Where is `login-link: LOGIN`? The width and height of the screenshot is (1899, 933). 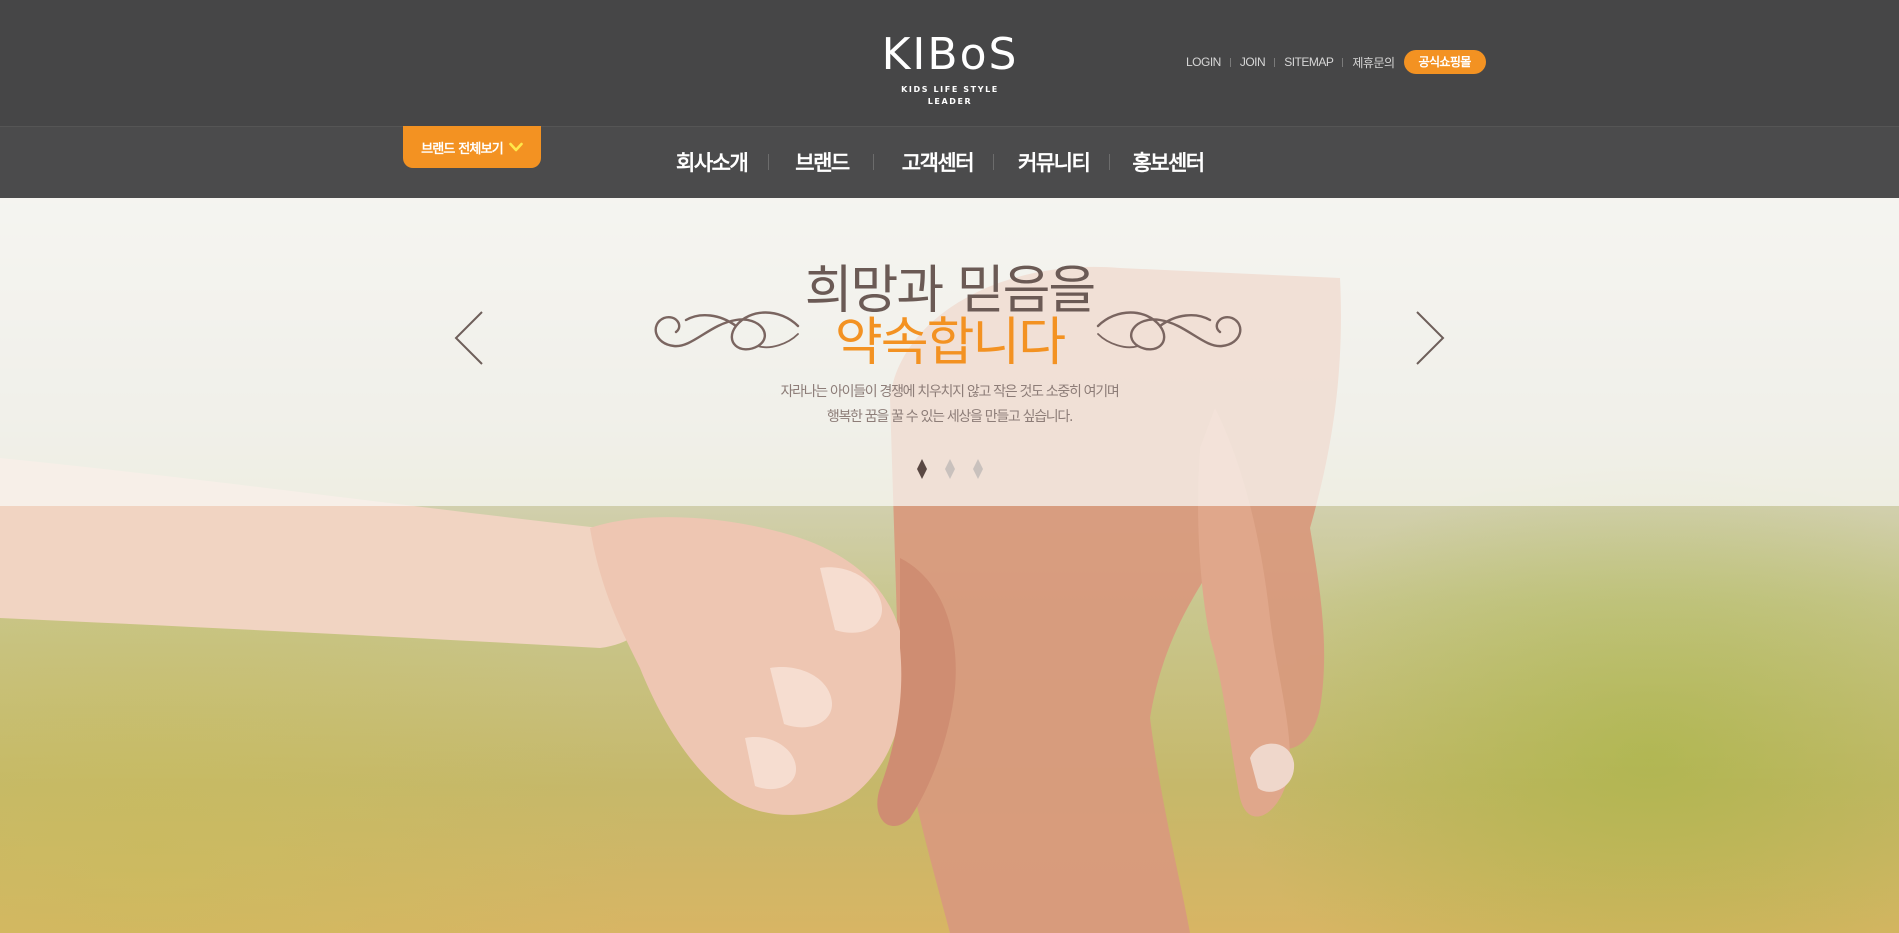 login-link: LOGIN is located at coordinates (1203, 62).